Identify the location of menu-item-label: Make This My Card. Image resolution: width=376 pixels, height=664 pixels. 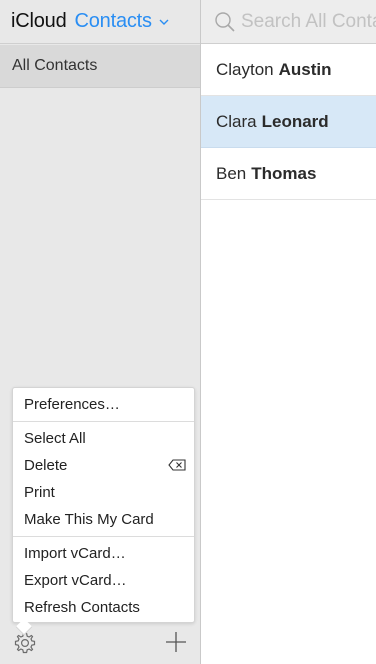
(89, 519).